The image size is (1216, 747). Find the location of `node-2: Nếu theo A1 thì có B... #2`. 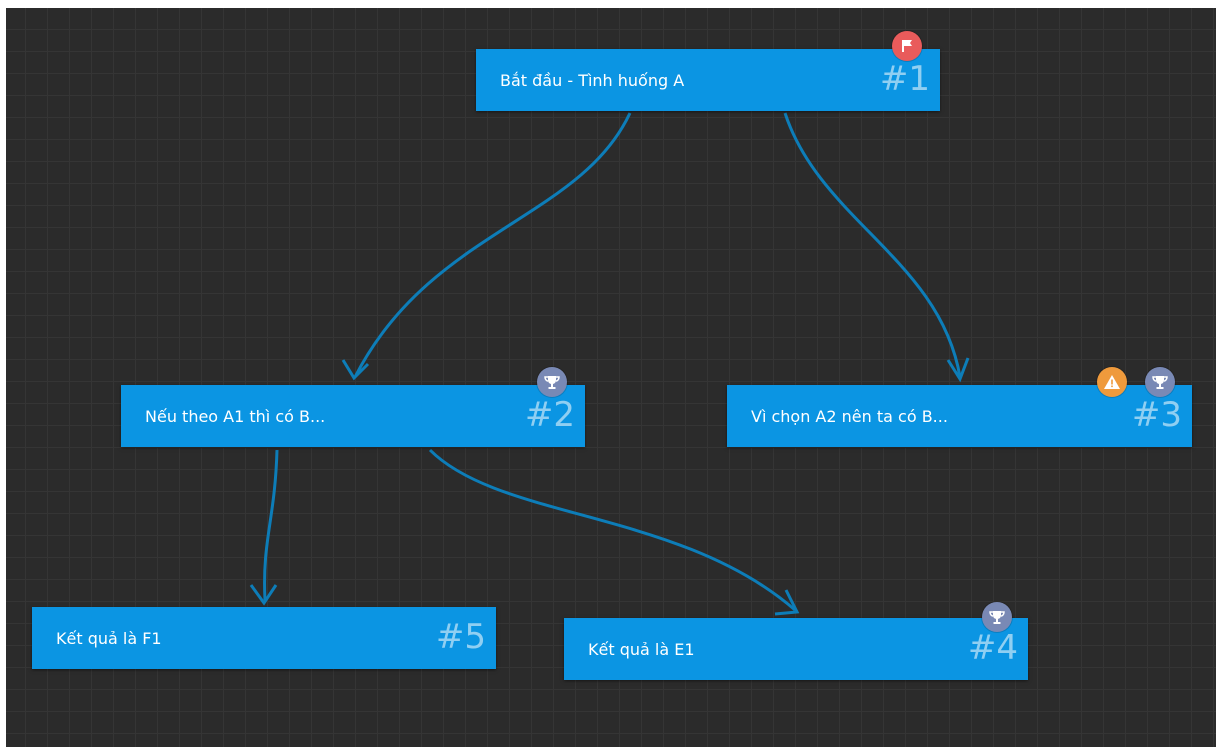

node-2: Nếu theo A1 thì có B... #2 is located at coordinates (353, 407).